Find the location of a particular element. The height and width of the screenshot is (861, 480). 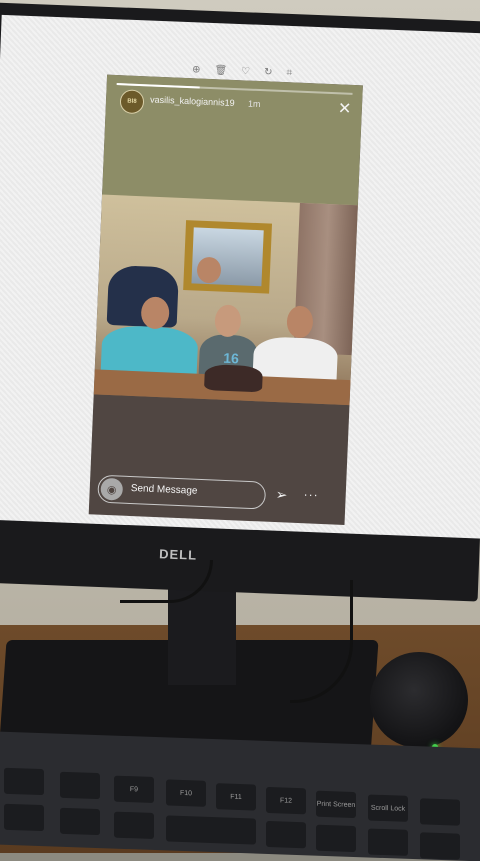

send-message-input: ◉ Send Message is located at coordinates (182, 492).